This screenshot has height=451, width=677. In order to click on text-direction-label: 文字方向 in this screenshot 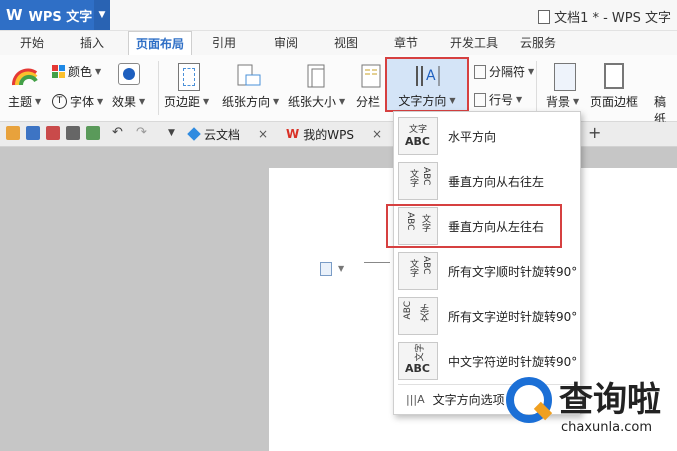, I will do `click(422, 101)`.